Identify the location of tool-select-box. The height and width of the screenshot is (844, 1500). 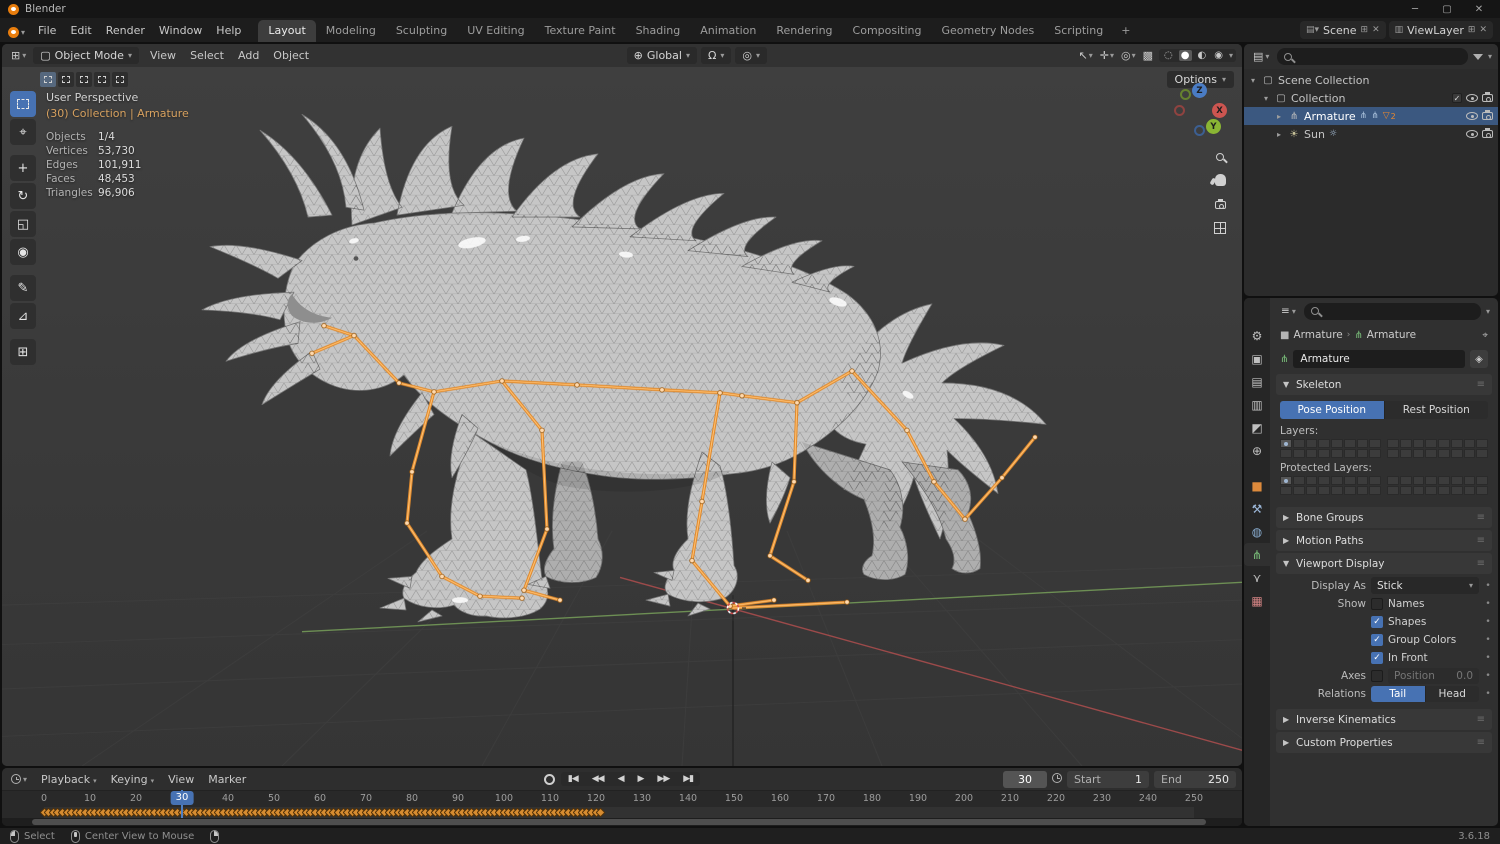
(23, 104).